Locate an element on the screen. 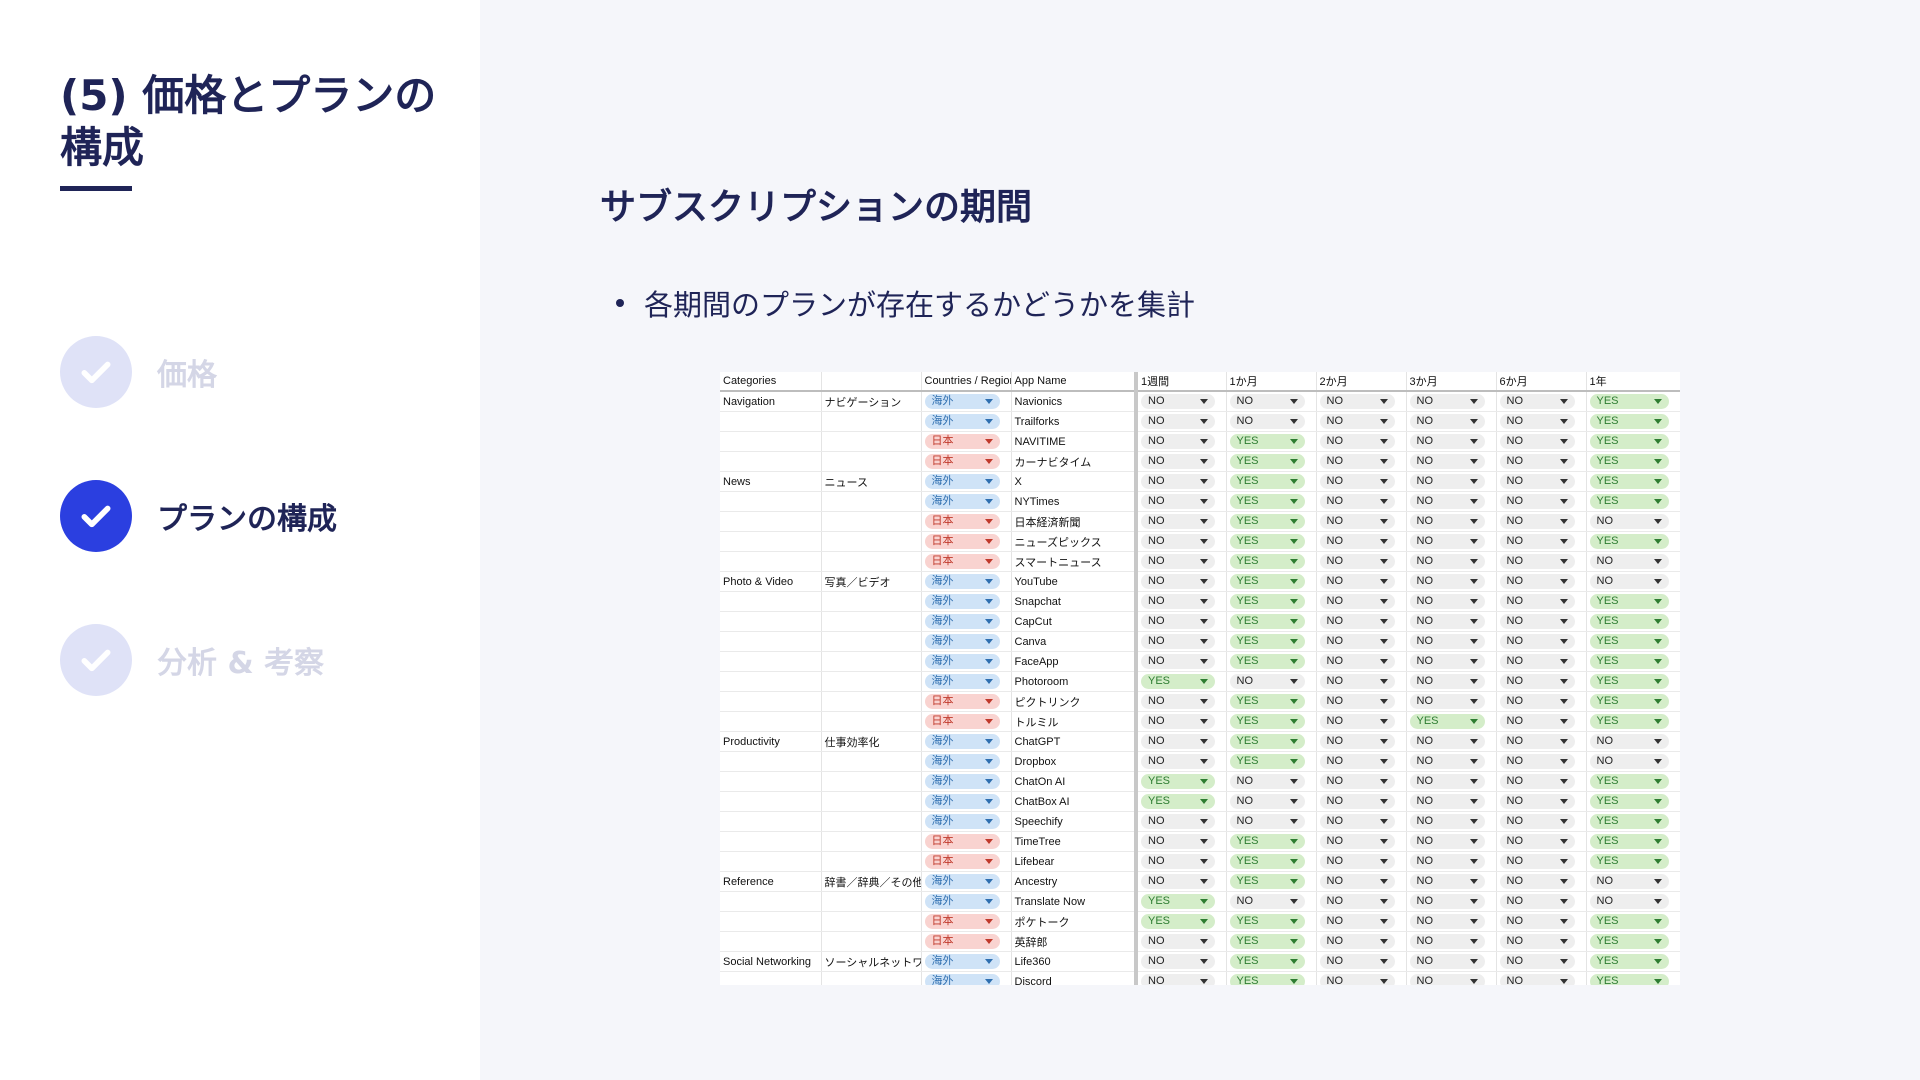 The height and width of the screenshot is (1080, 1920). app-name-cell: ピクトリンク is located at coordinates (1074, 701).